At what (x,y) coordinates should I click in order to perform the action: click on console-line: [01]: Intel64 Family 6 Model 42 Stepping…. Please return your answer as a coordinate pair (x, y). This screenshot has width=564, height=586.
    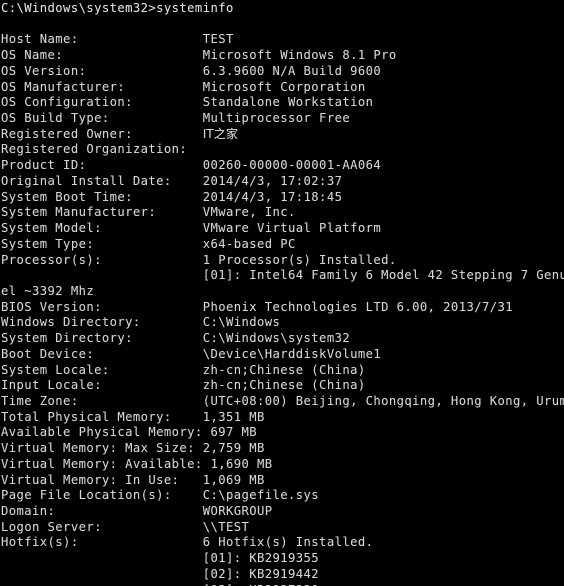
    Looking at the image, I should click on (282, 275).